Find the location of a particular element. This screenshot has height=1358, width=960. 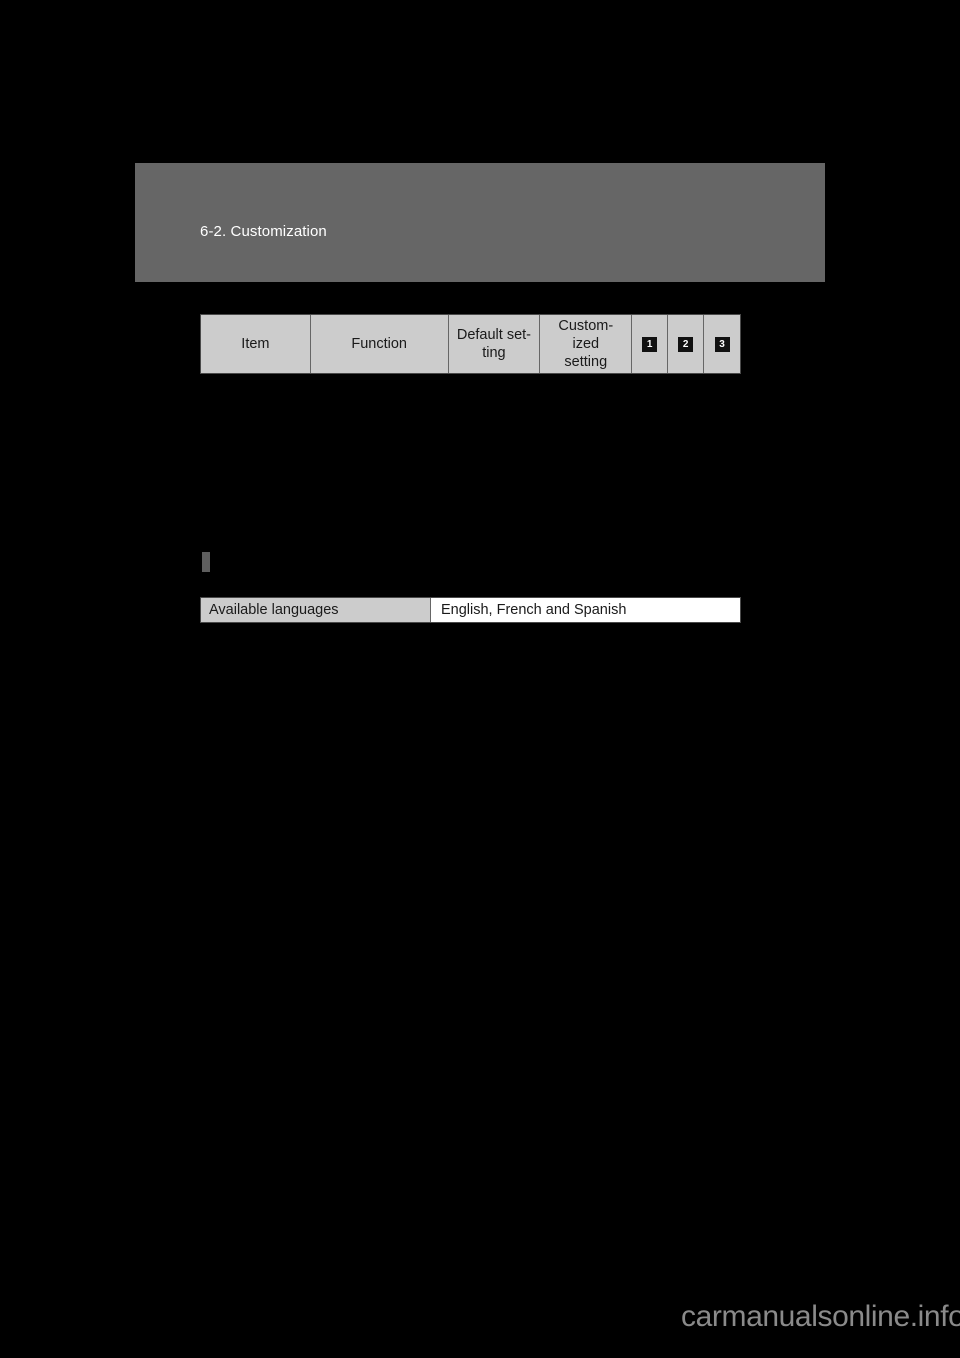

badge-1-icon: 1 is located at coordinates (650, 344).